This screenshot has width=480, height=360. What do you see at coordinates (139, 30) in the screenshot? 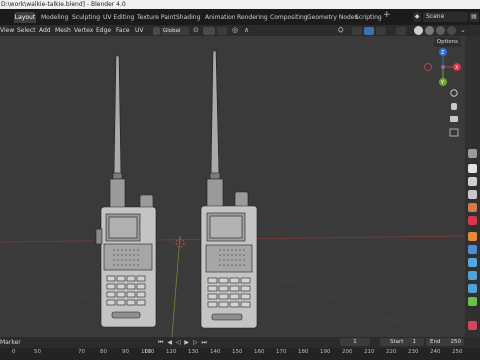
I see `menu-uv: UV` at bounding box center [139, 30].